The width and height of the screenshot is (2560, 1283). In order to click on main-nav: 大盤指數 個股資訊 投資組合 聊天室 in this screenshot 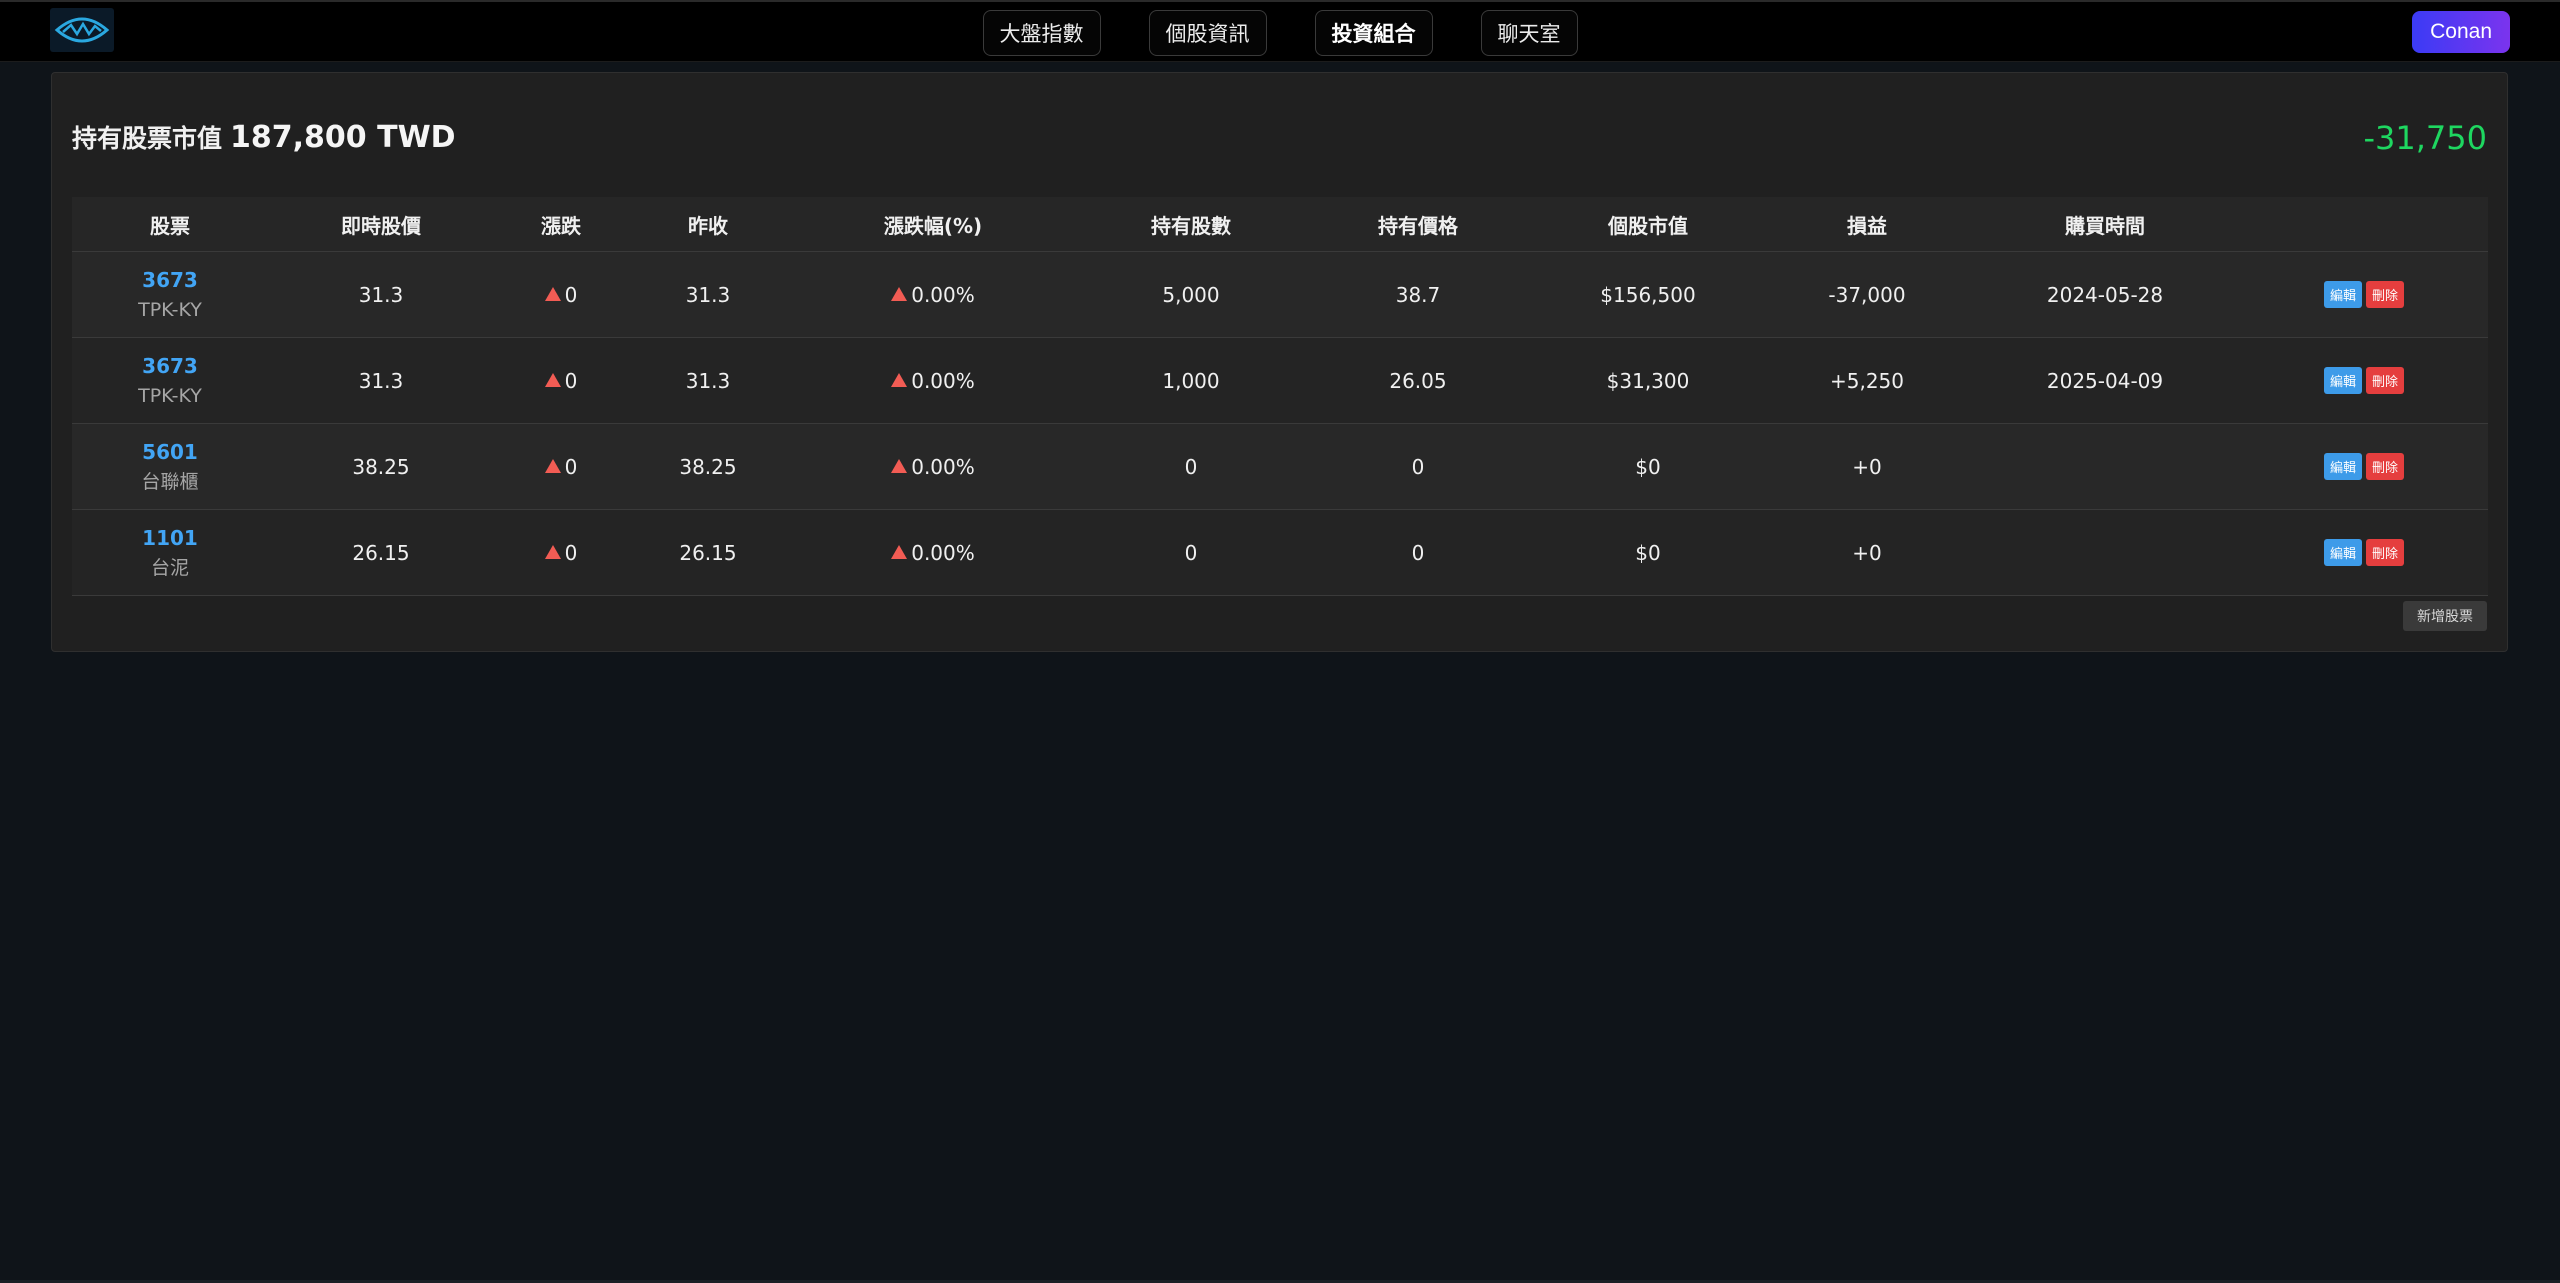, I will do `click(1280, 33)`.